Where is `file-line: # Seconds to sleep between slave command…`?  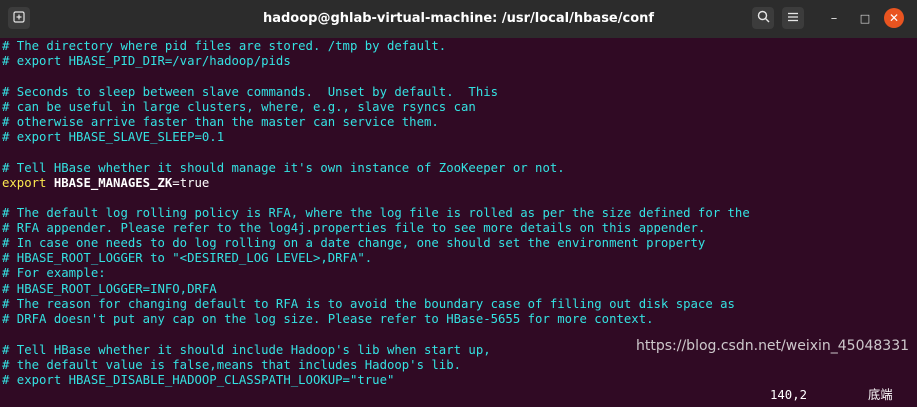
file-line: # Seconds to sleep between slave command… is located at coordinates (250, 92).